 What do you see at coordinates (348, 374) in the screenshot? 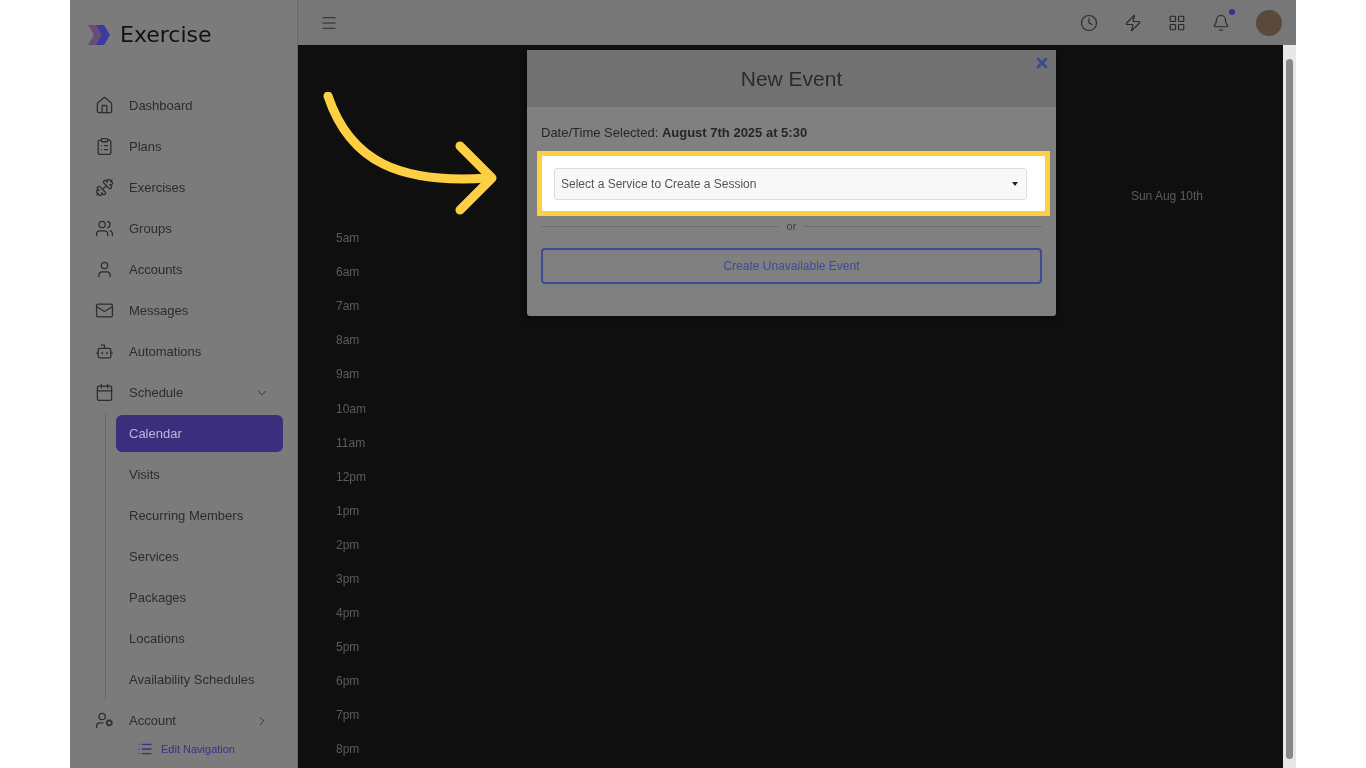
I see `hour-label: 9am` at bounding box center [348, 374].